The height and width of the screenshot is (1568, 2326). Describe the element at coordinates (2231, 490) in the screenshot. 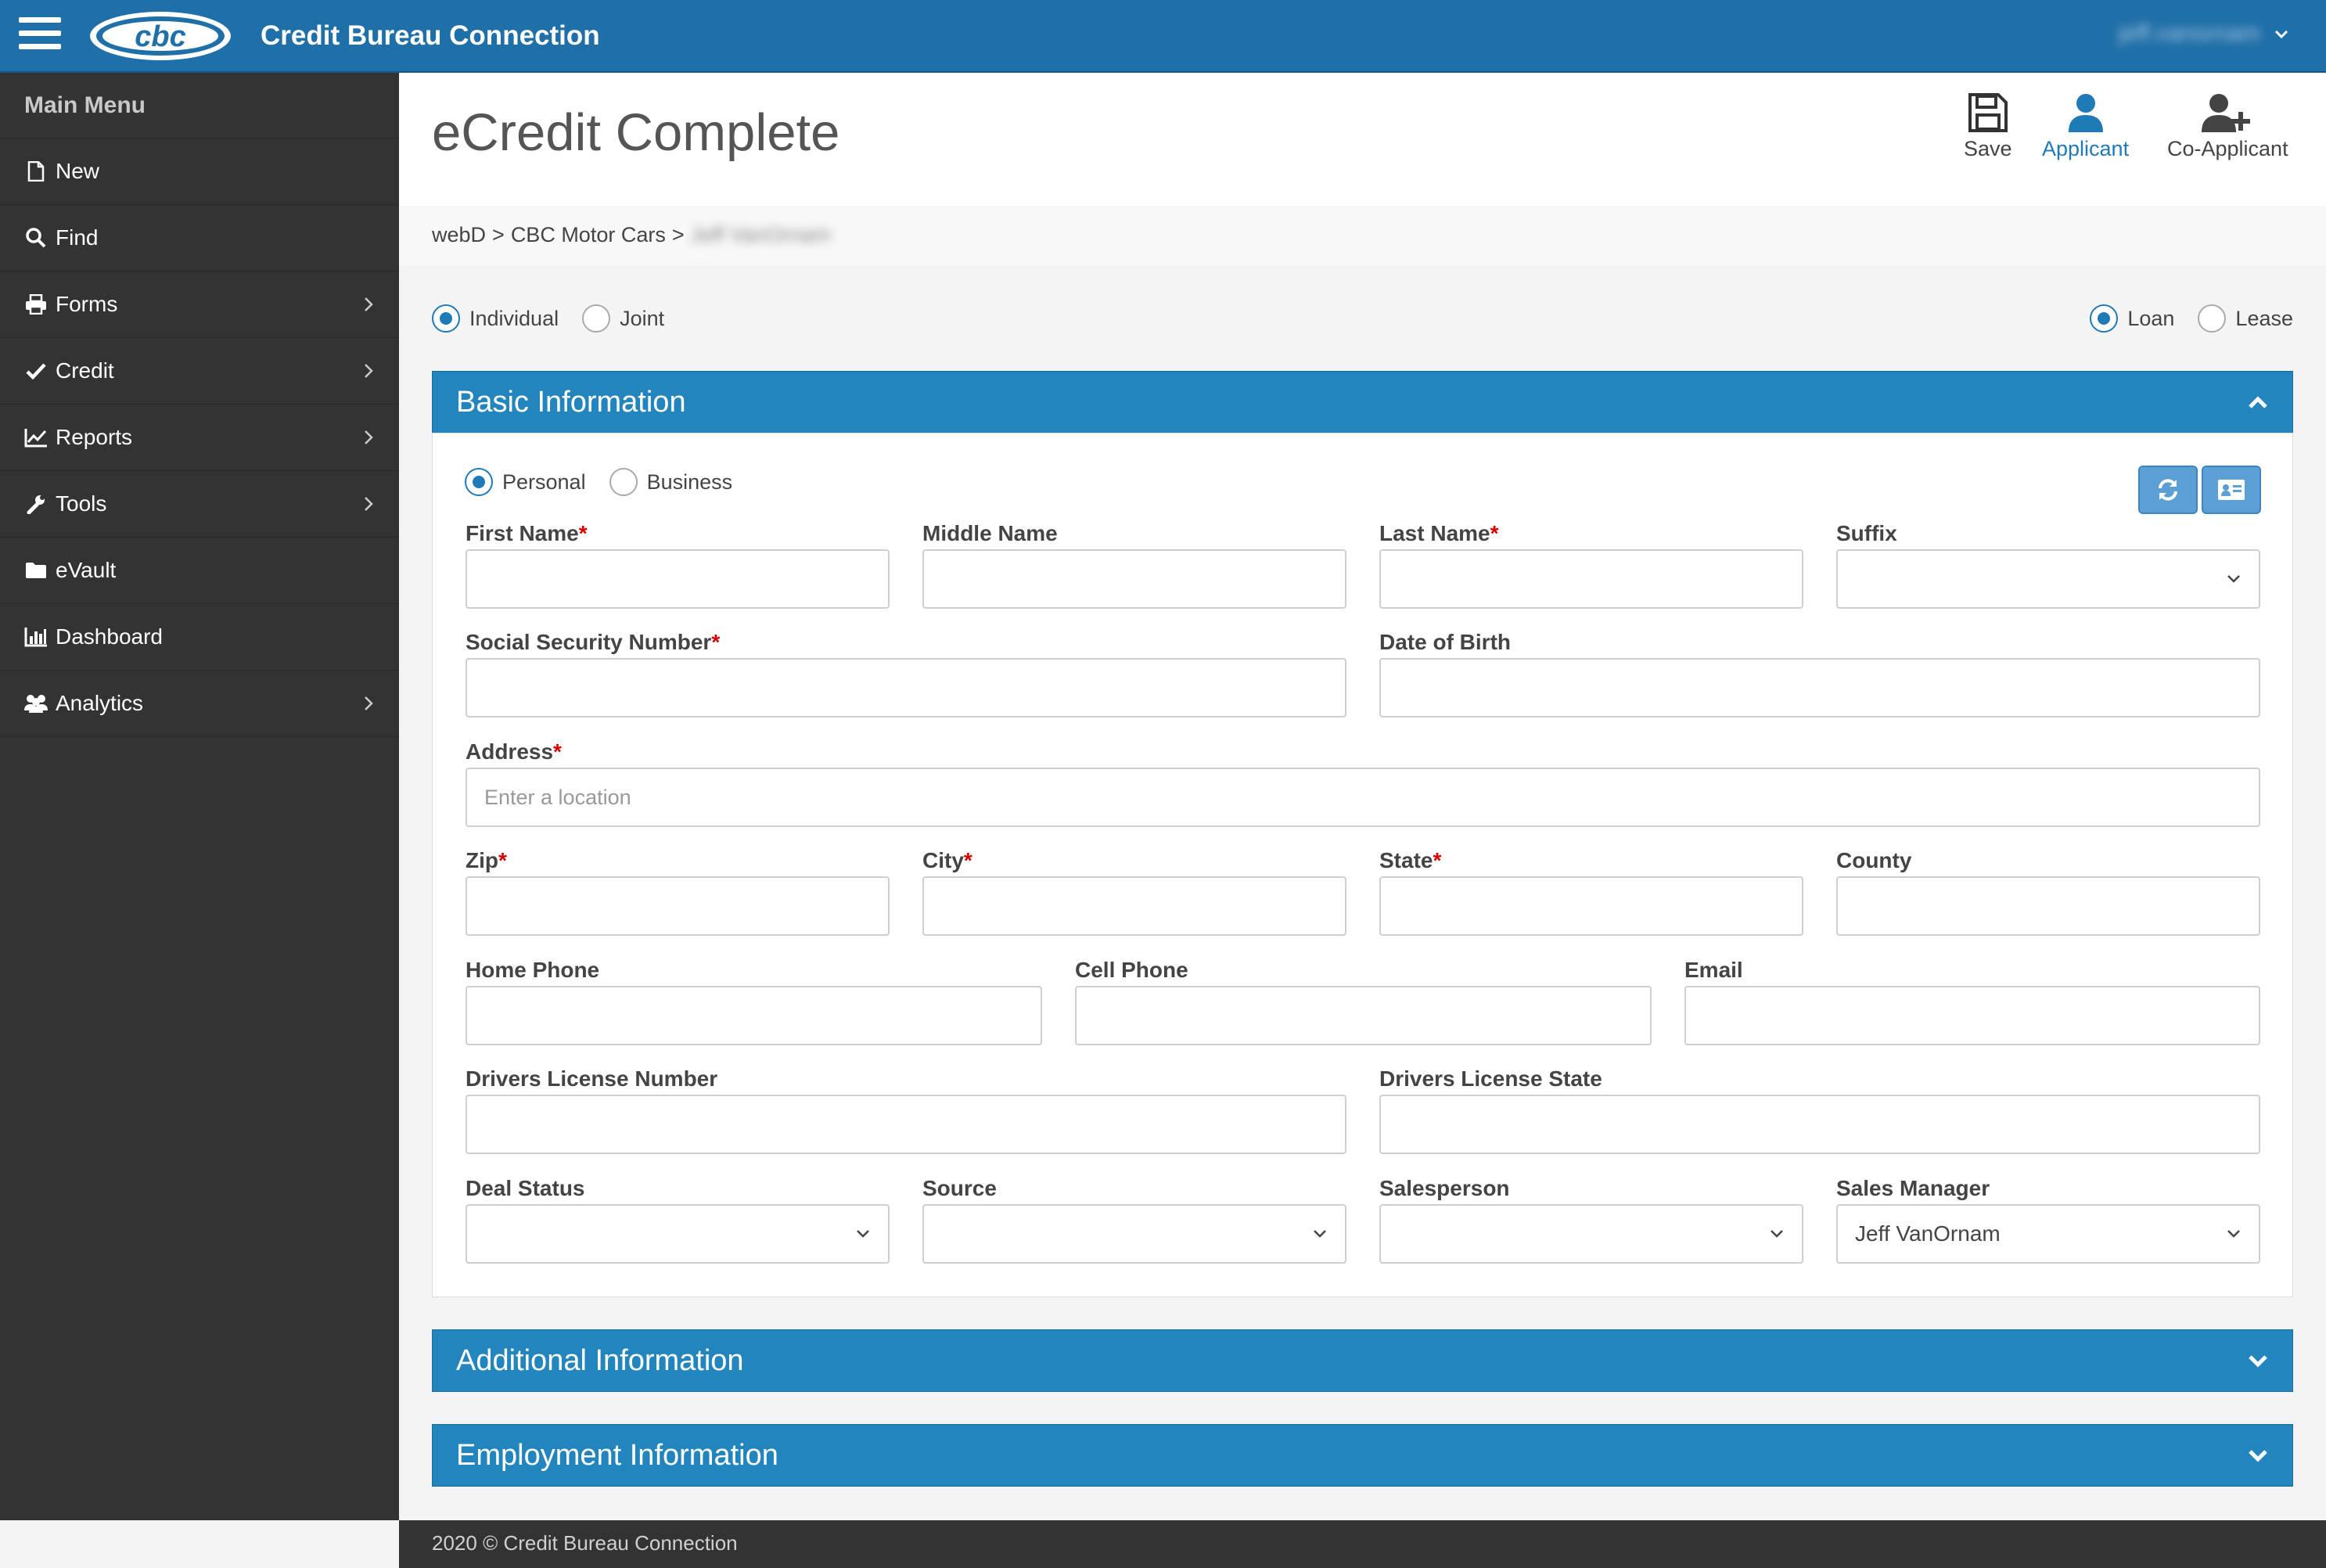

I see `id-card-button` at that location.